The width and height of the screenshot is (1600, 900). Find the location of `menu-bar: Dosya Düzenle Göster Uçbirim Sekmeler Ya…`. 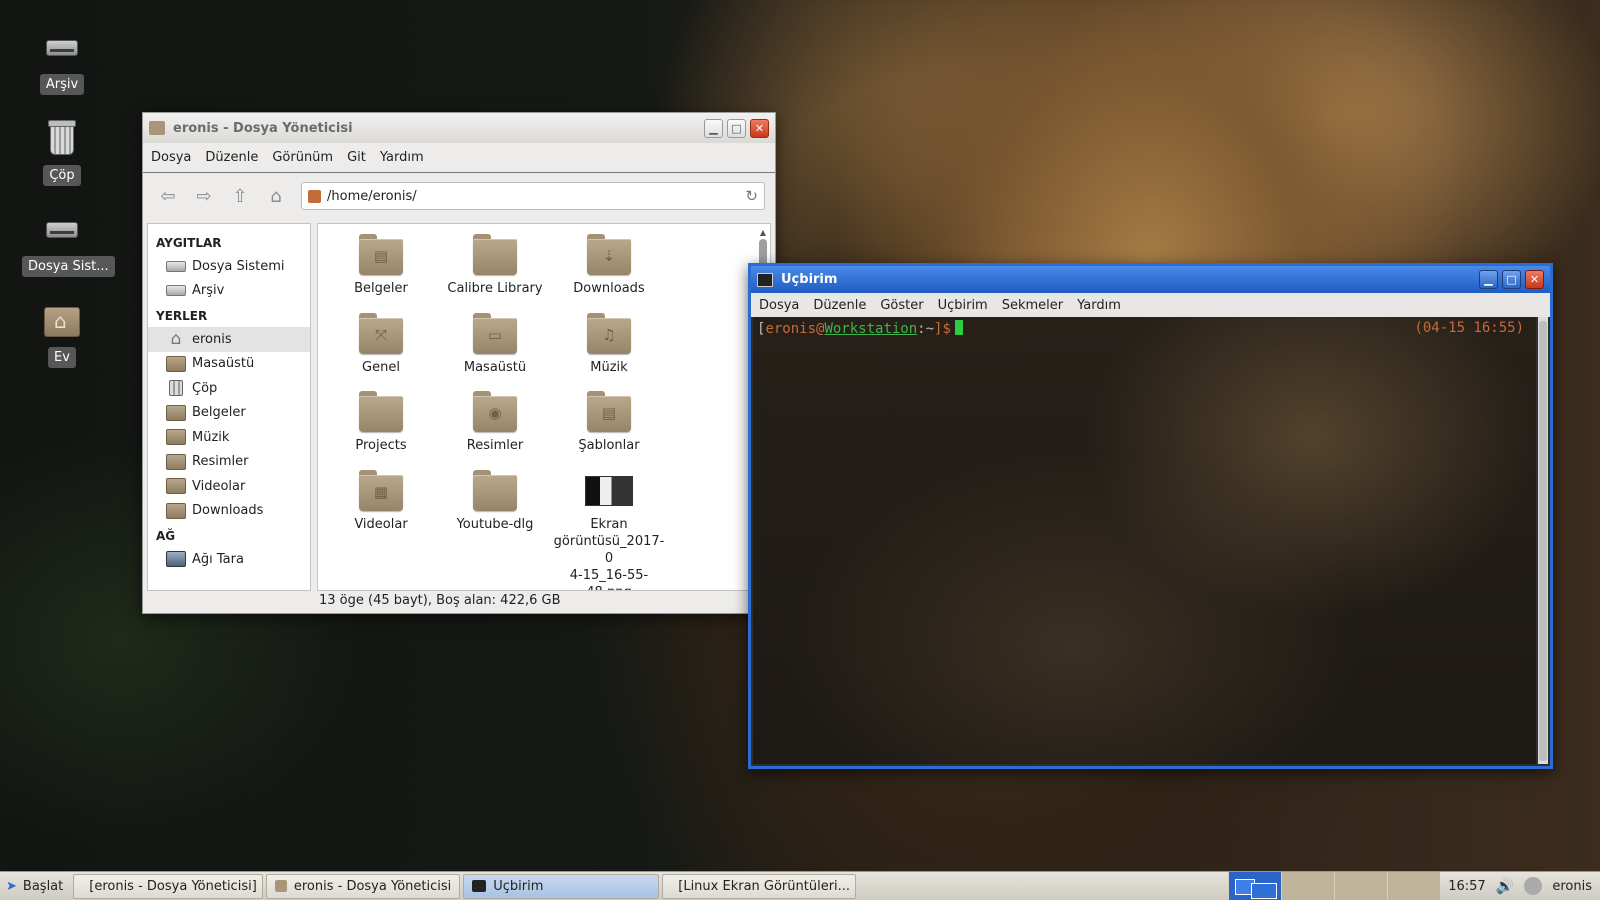

menu-bar: Dosya Düzenle Göster Uçbirim Sekmeler Ya… is located at coordinates (1150, 305).